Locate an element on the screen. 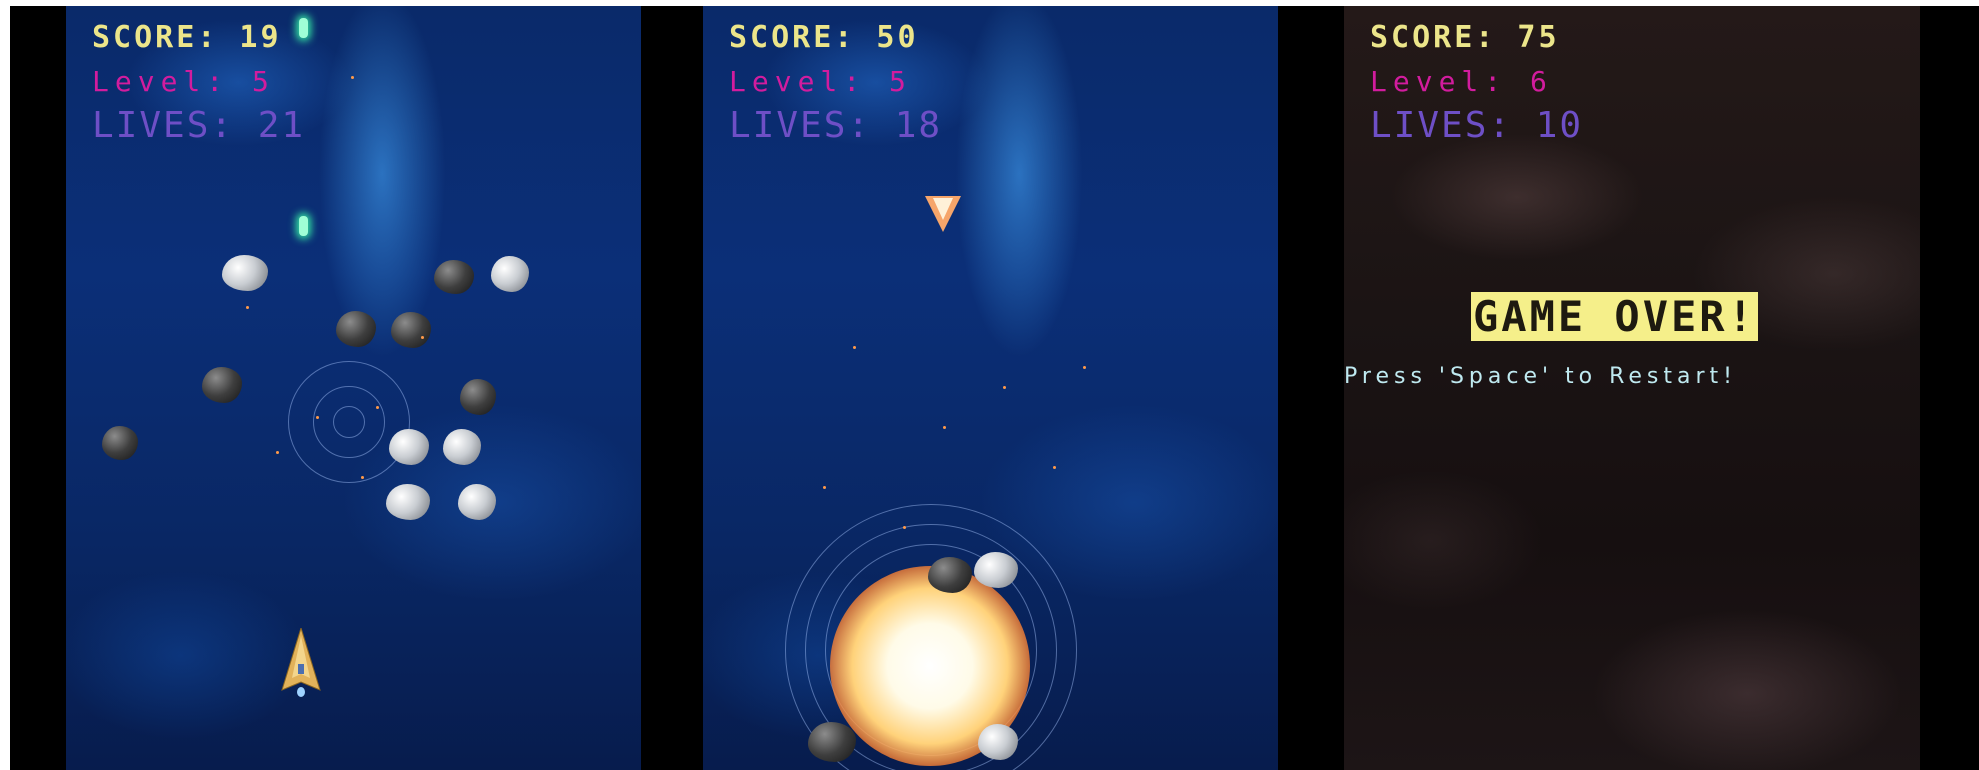  game-over-title: GAME OVER! is located at coordinates (1615, 316).